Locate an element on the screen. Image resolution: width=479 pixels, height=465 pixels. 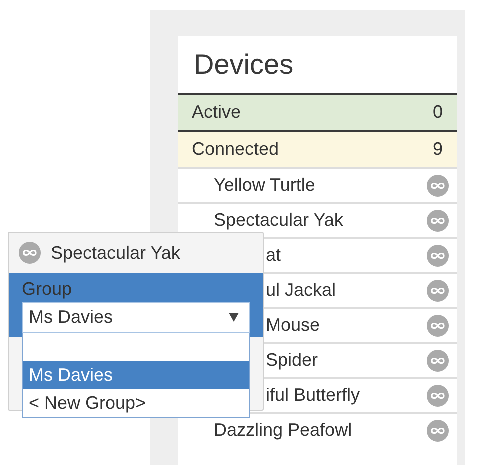
device-name: ul Jackal is located at coordinates (301, 290).